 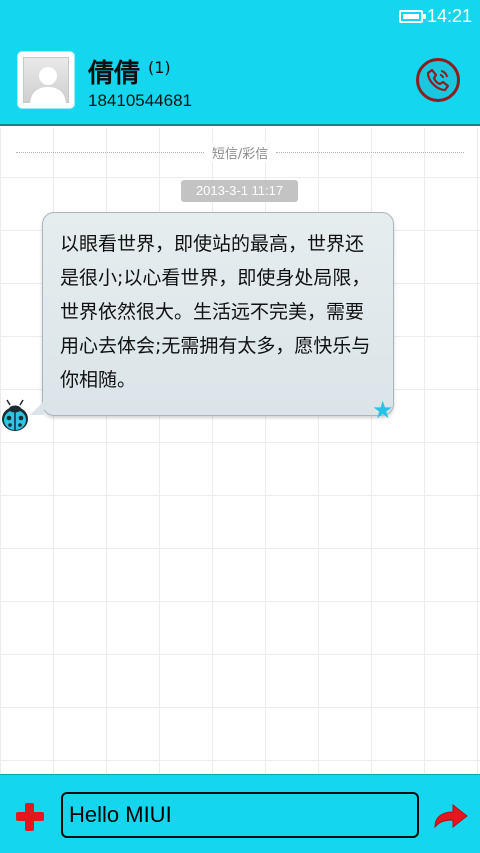 What do you see at coordinates (140, 100) in the screenshot?
I see `contact-phone-number: 18410544681` at bounding box center [140, 100].